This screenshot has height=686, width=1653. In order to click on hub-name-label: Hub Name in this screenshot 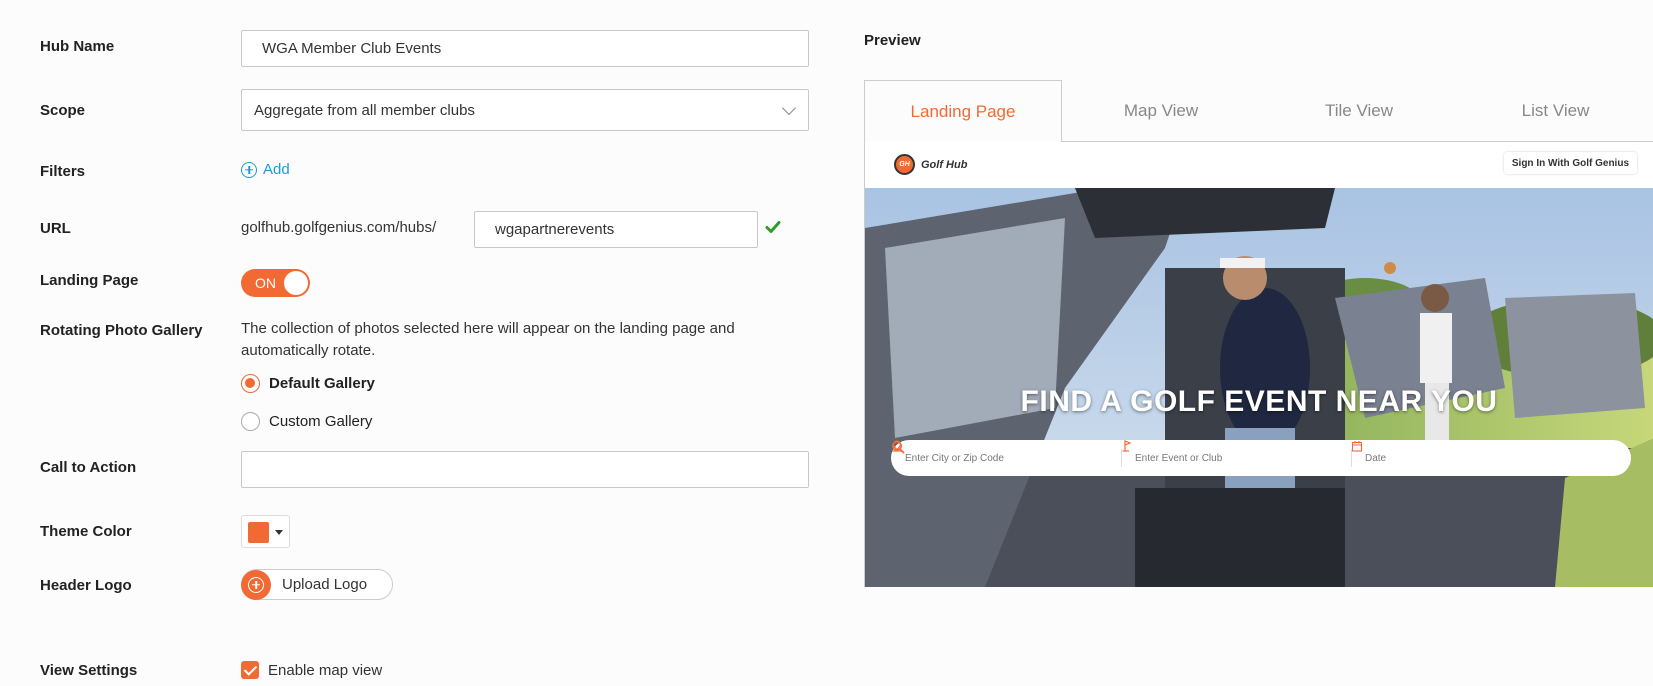, I will do `click(77, 46)`.